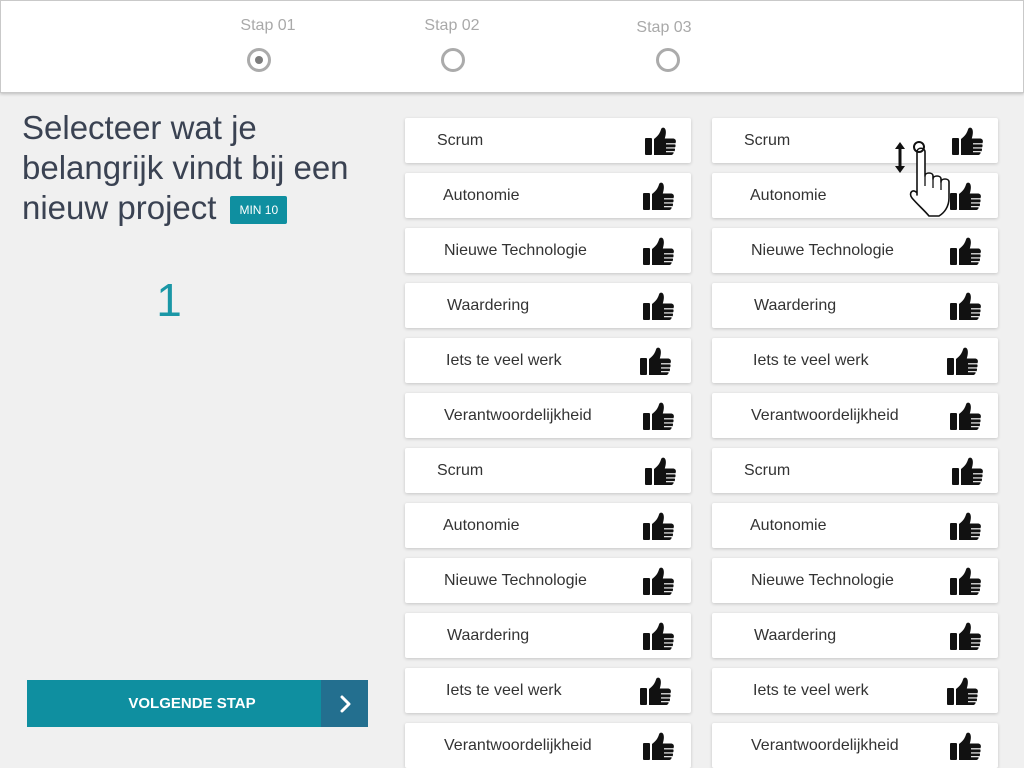 This screenshot has height=768, width=1024. Describe the element at coordinates (512, 46) in the screenshot. I see `stepper-header: Stap 01 Stap 02 Stap 03` at that location.